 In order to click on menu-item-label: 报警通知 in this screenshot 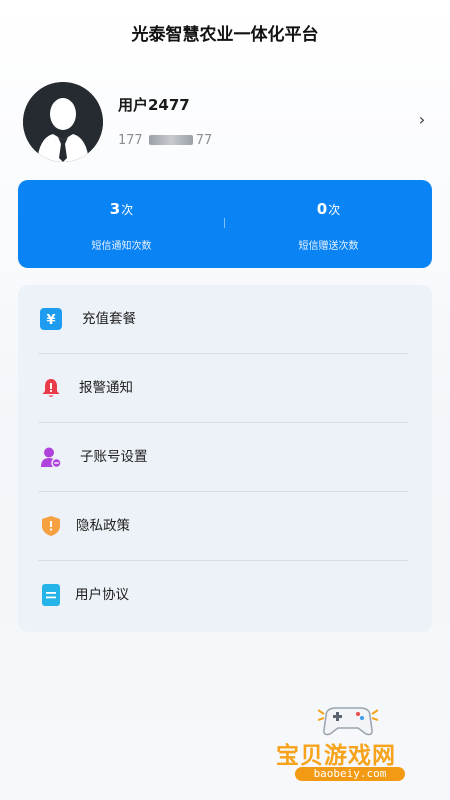, I will do `click(106, 388)`.